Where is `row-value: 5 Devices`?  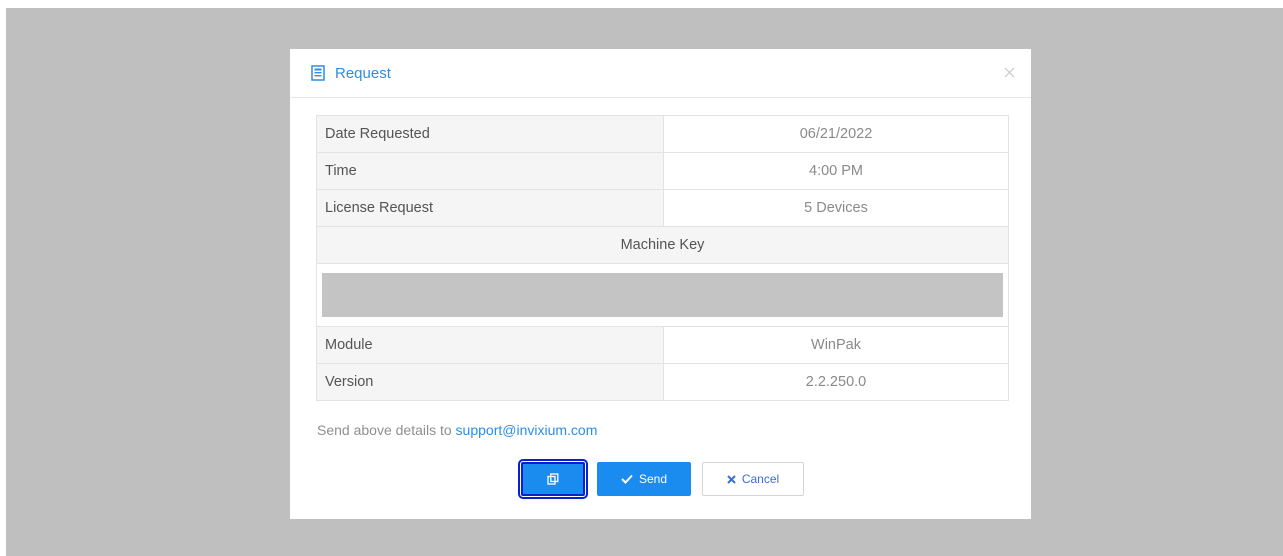
row-value: 5 Devices is located at coordinates (836, 208).